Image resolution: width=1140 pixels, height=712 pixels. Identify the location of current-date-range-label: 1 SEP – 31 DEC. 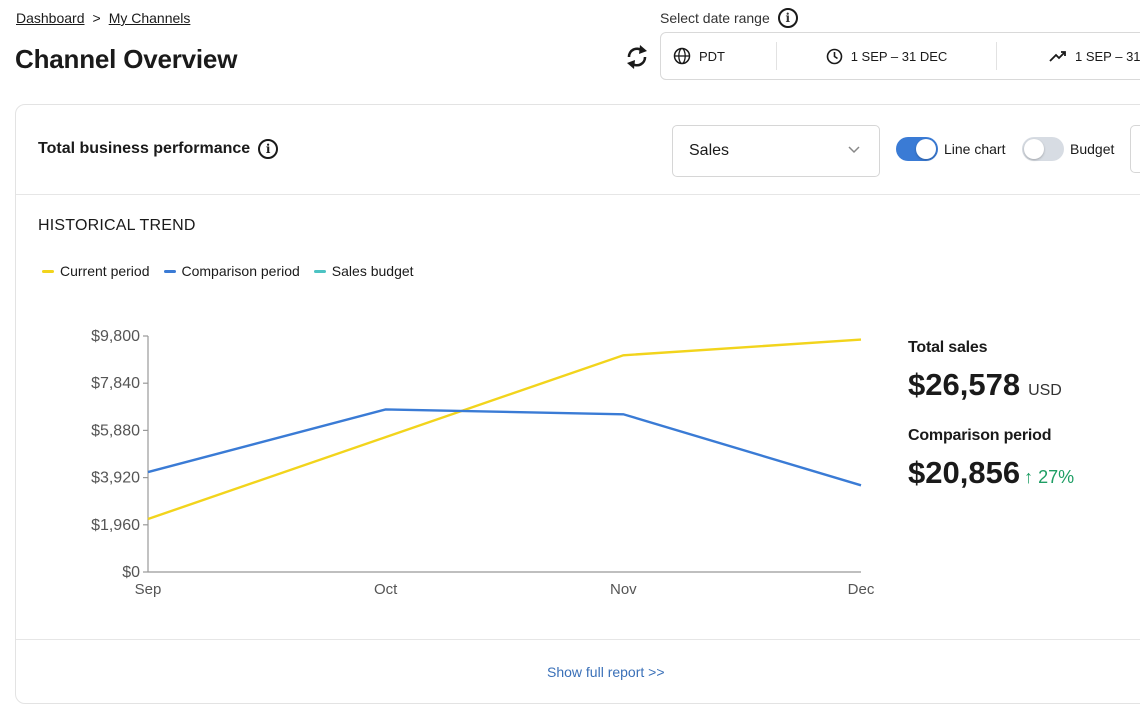
(899, 56).